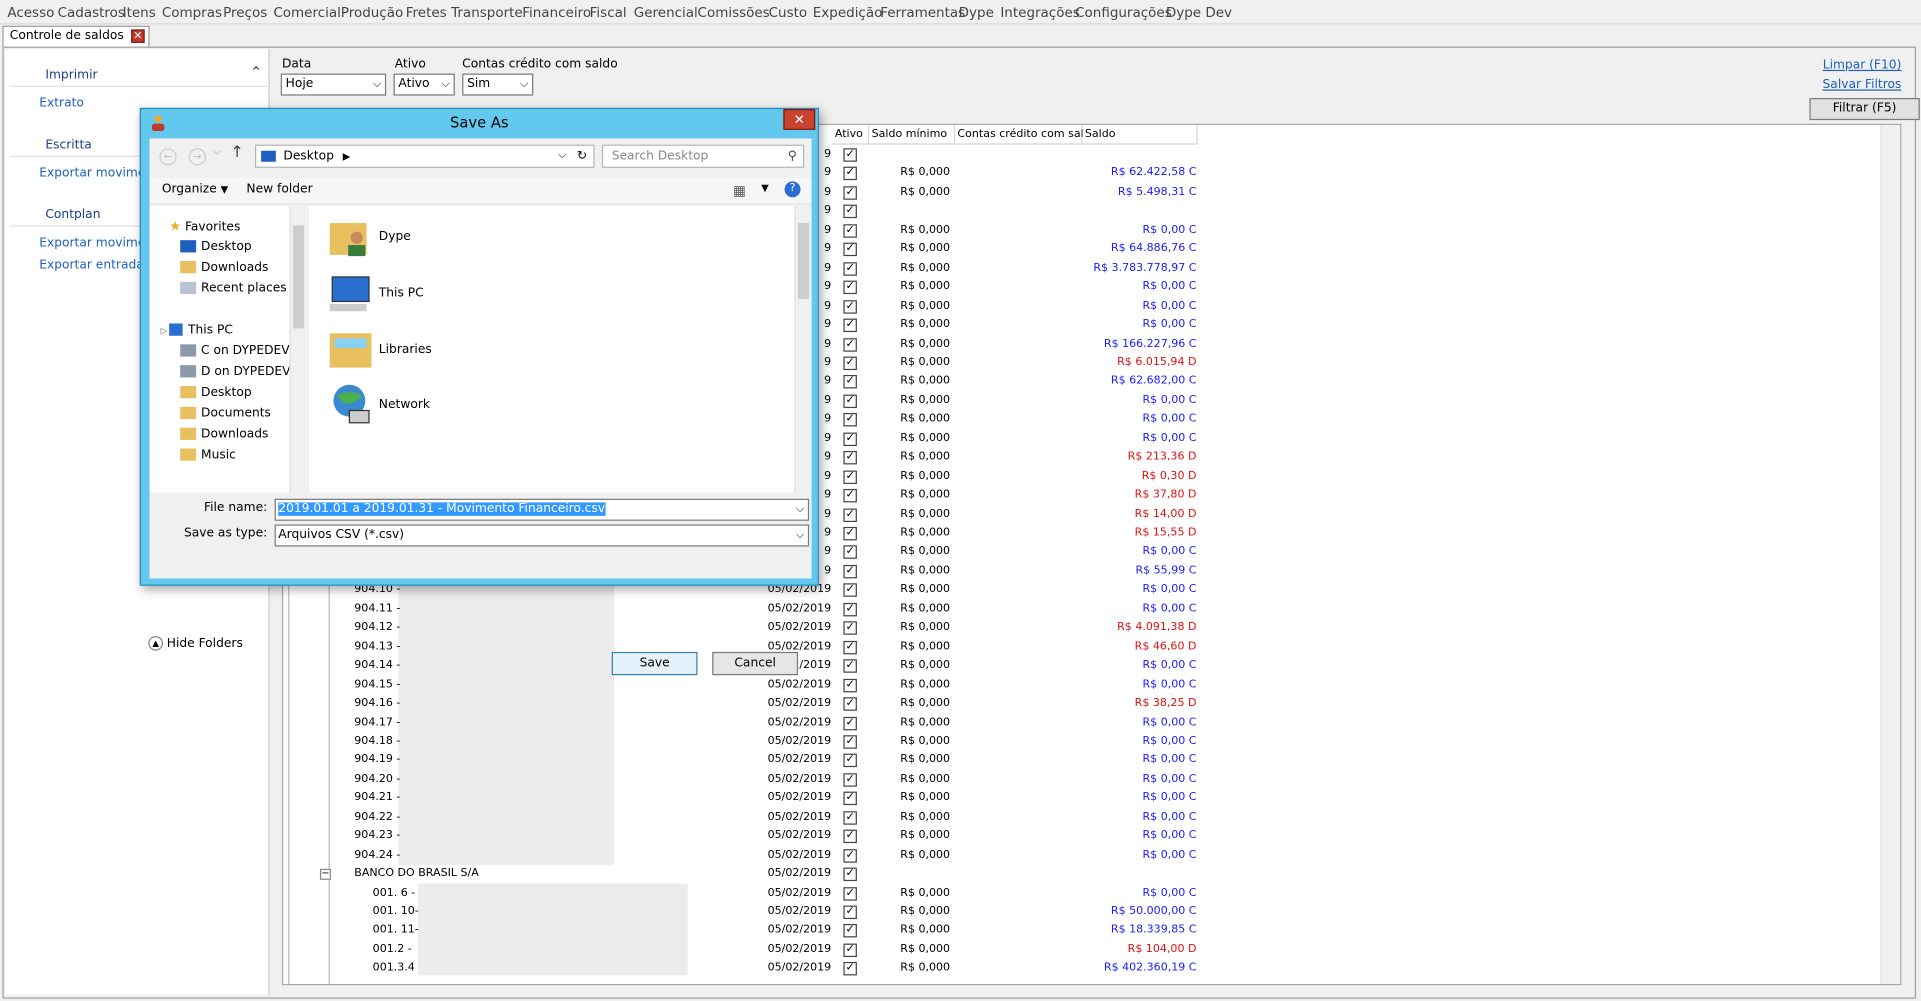 This screenshot has height=1001, width=1921. I want to click on refresh-icon: ↻, so click(582, 156).